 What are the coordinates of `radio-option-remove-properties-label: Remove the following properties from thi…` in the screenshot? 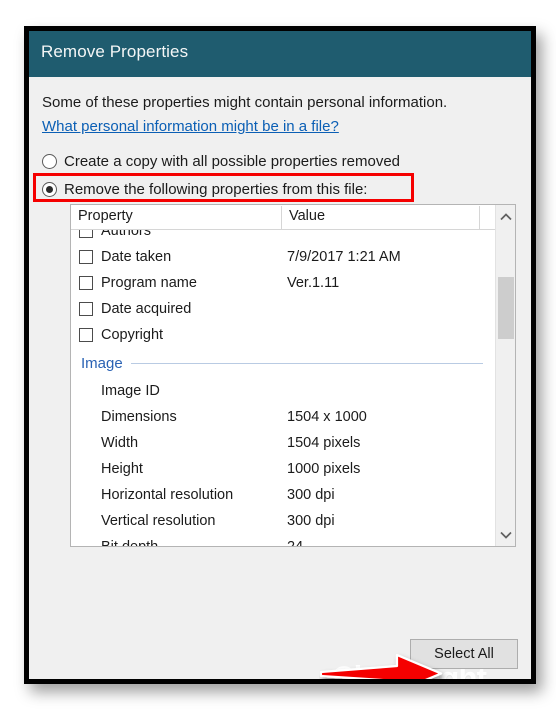 It's located at (216, 189).